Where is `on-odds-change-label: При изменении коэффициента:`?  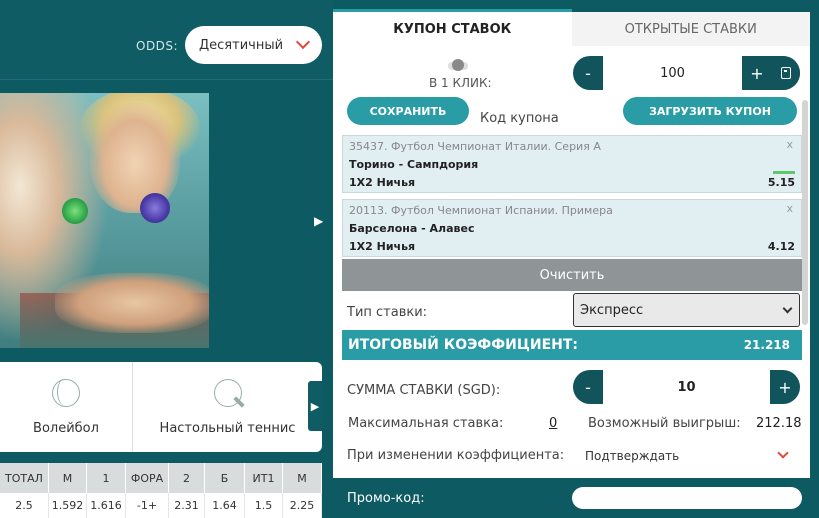
on-odds-change-label: При изменении коэффициента: is located at coordinates (456, 455).